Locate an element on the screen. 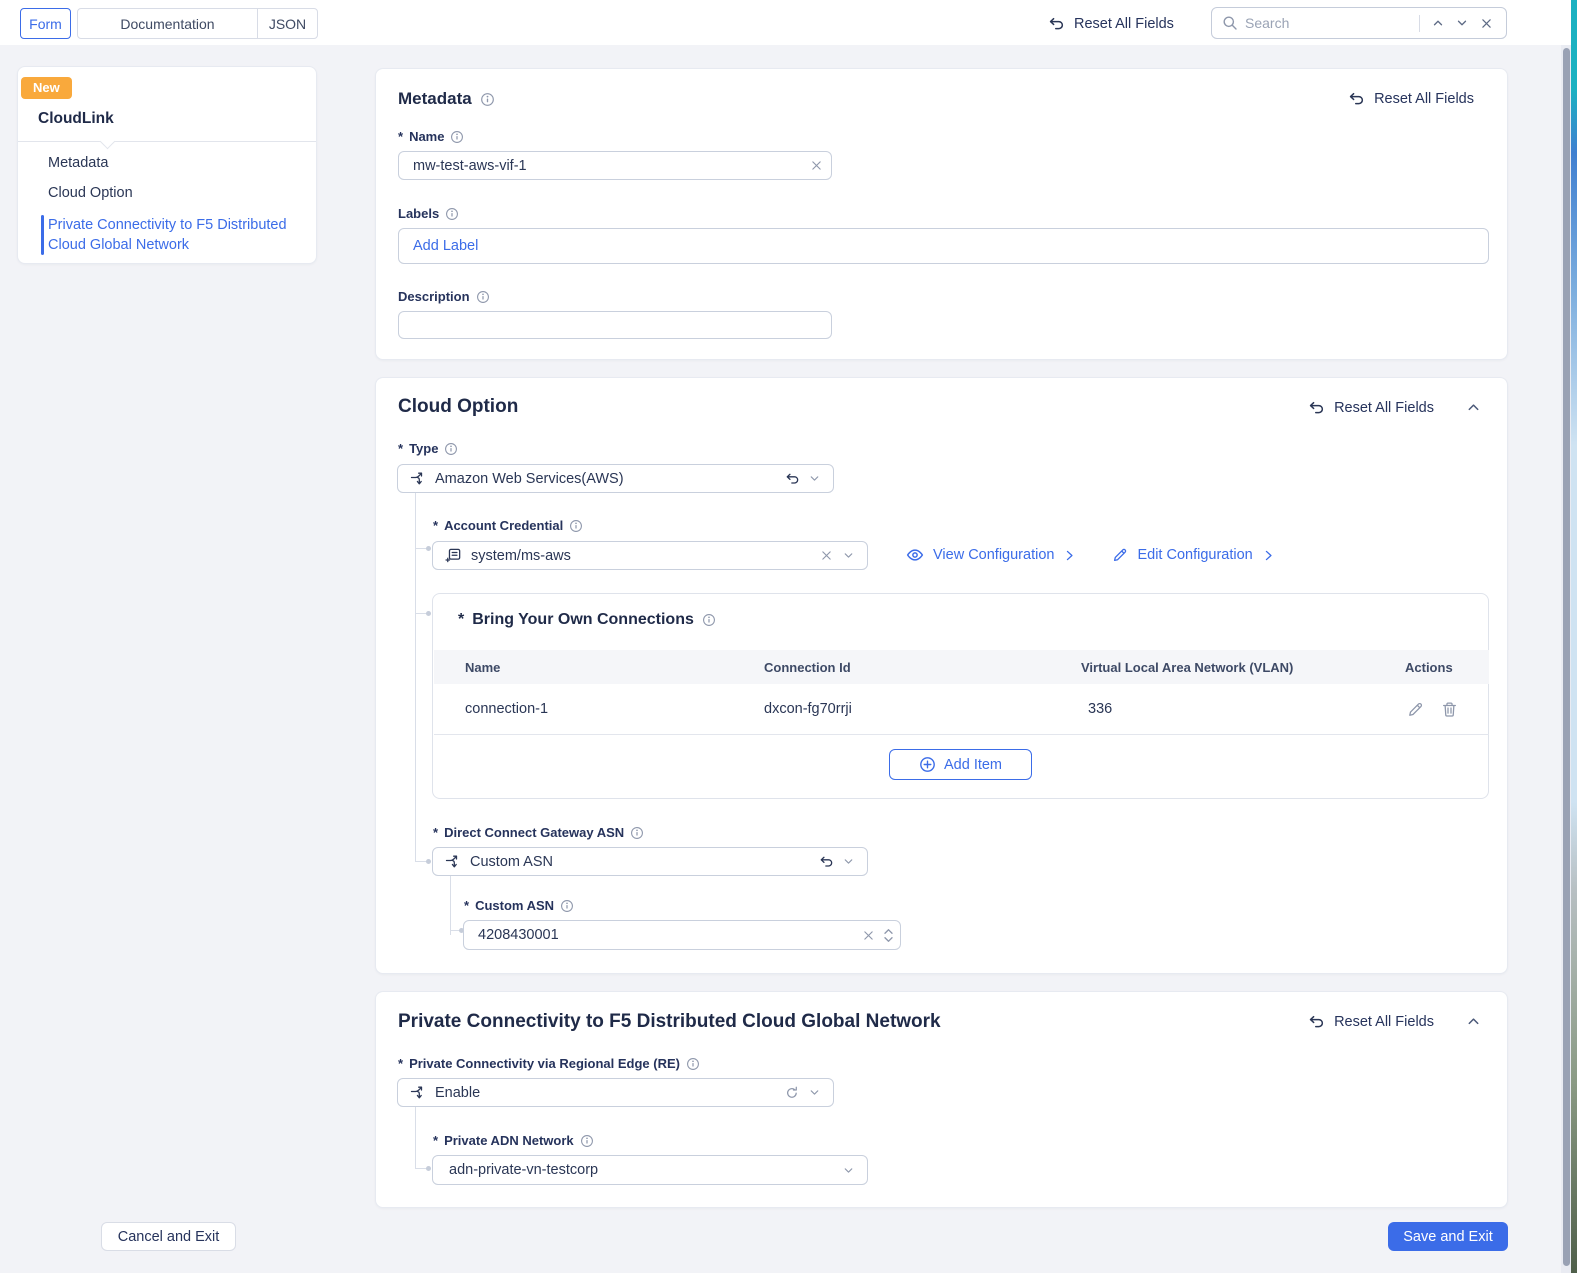 This screenshot has width=1577, height=1273. reset-type-button is located at coordinates (792, 479).